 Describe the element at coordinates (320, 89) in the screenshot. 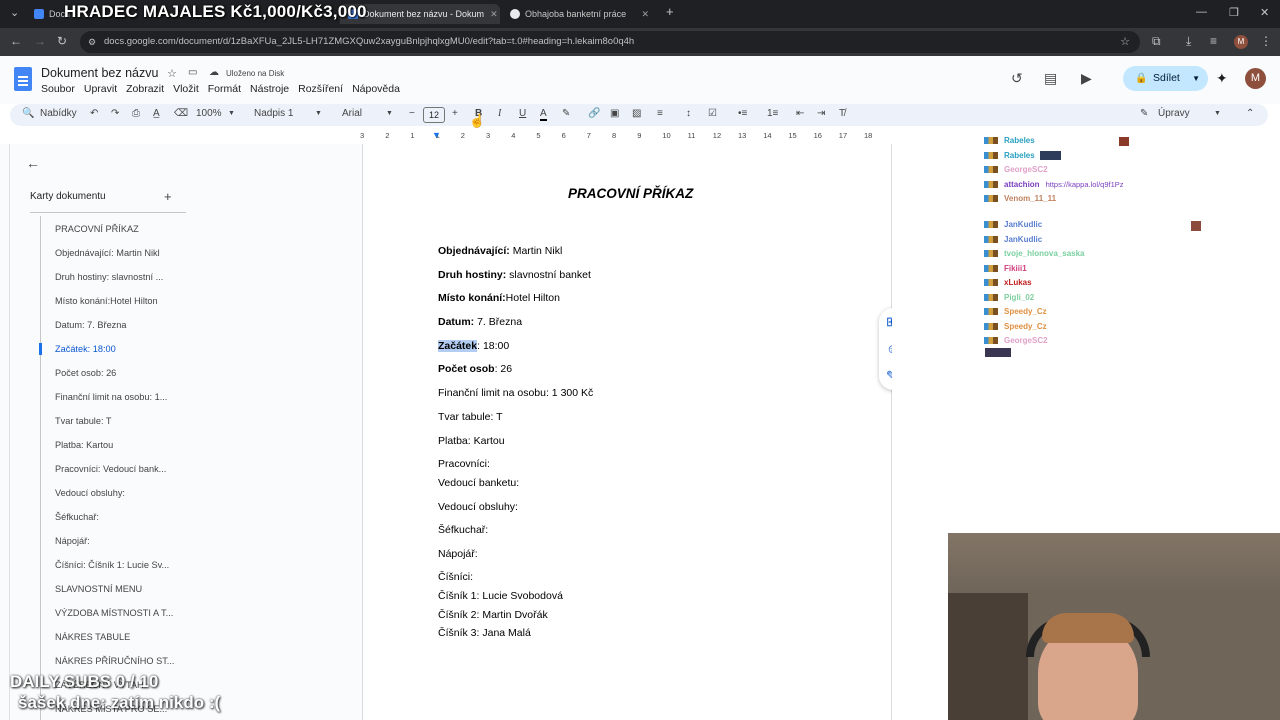

I see `menu-rozsireni: Rozšíření` at that location.